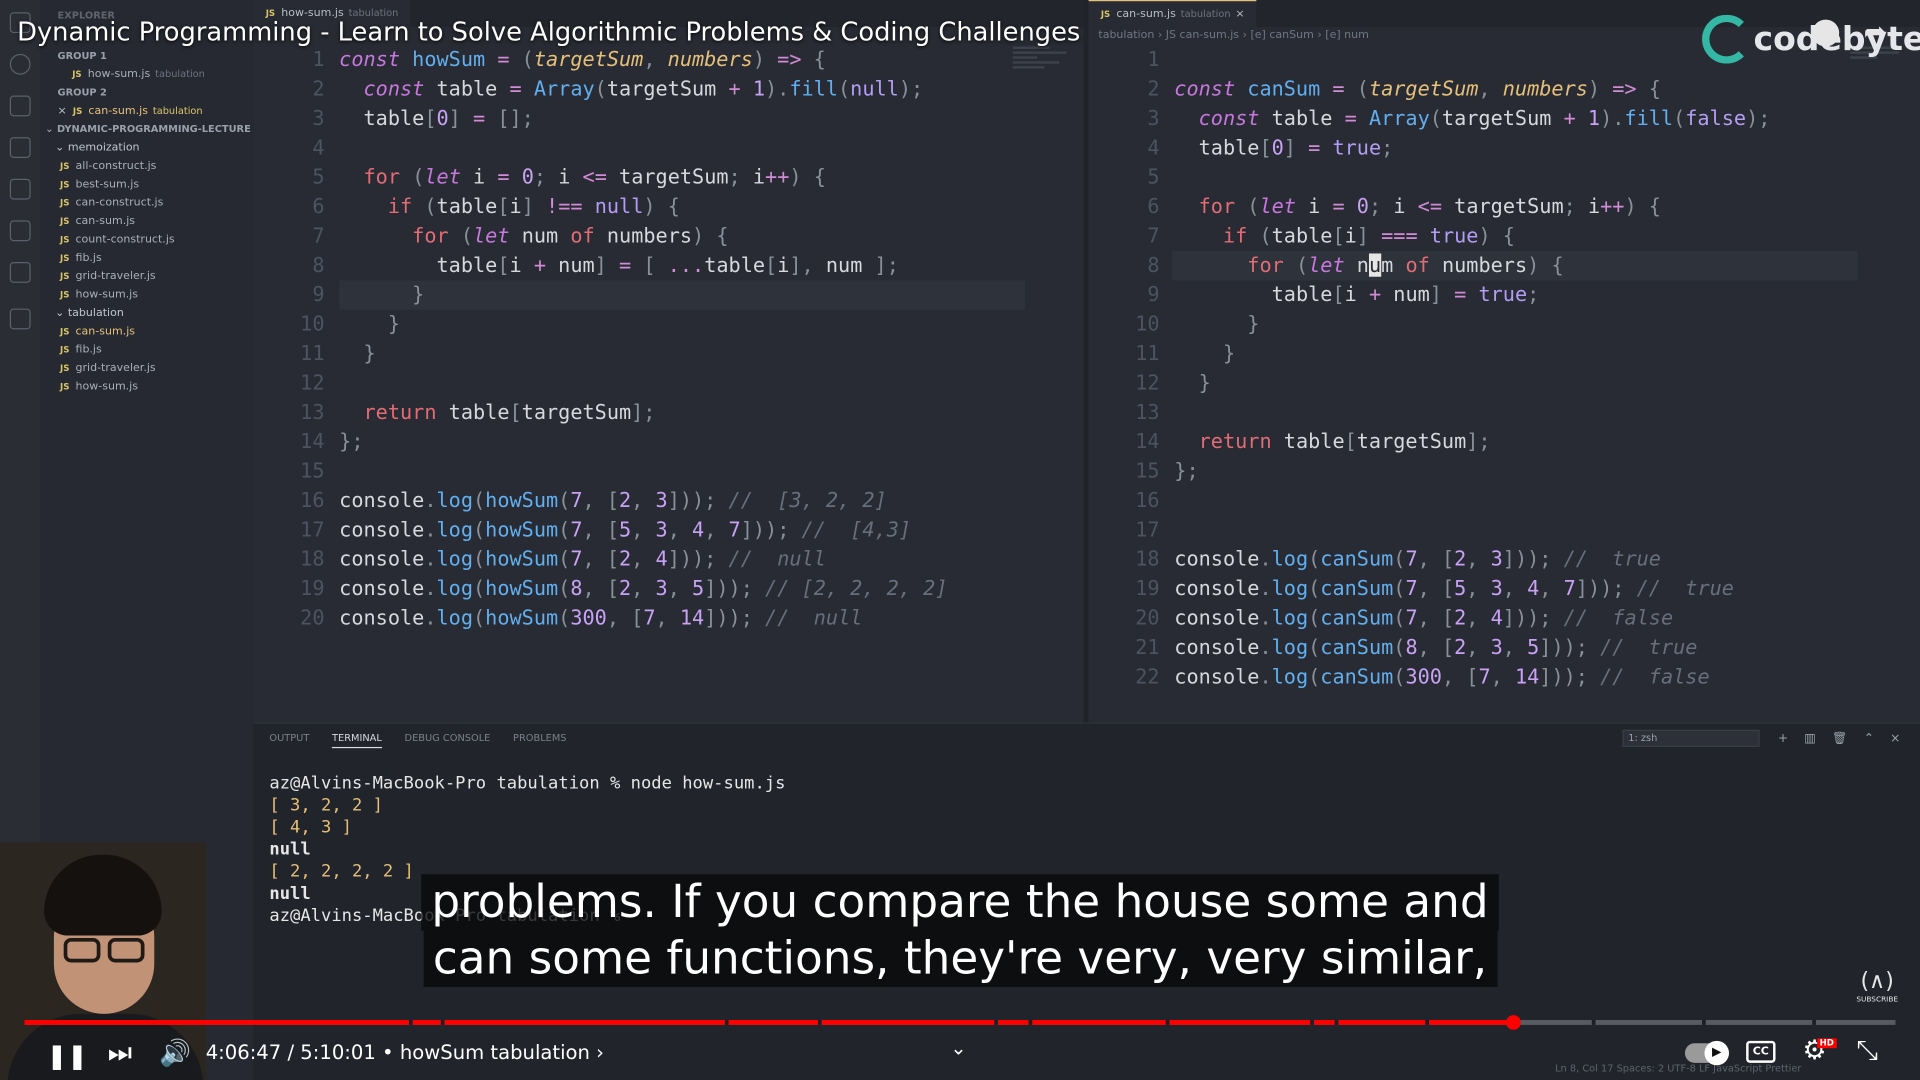 The image size is (1920, 1080). I want to click on exit-fullscreen-icon: ⤡, so click(1867, 1051).